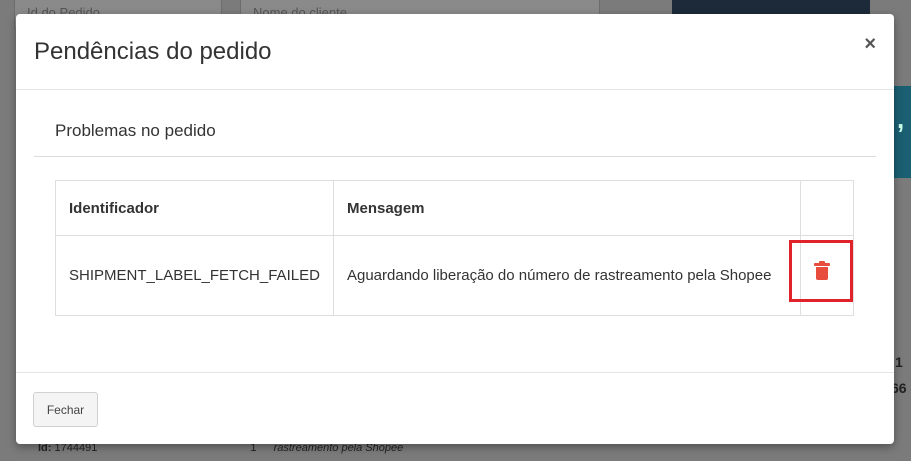 The width and height of the screenshot is (911, 461). I want to click on header-identifier: Identificador, so click(194, 208).